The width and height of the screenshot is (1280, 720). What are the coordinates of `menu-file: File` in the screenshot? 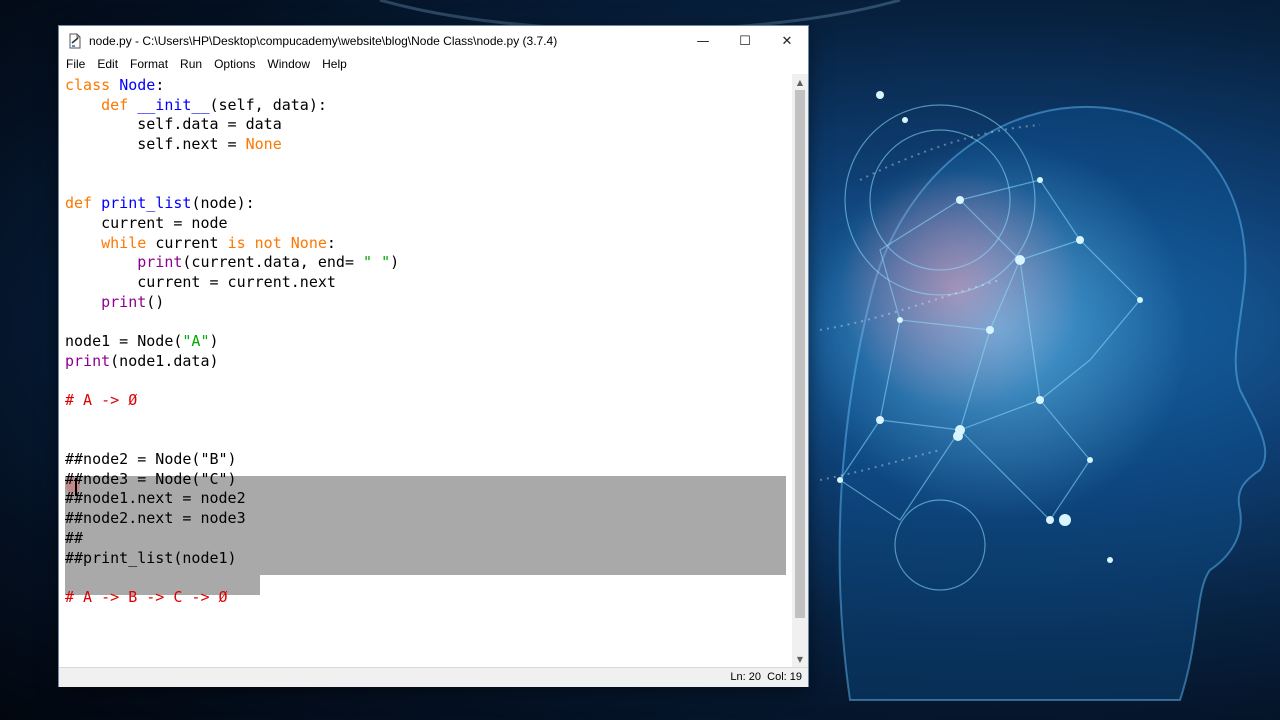 It's located at (75, 64).